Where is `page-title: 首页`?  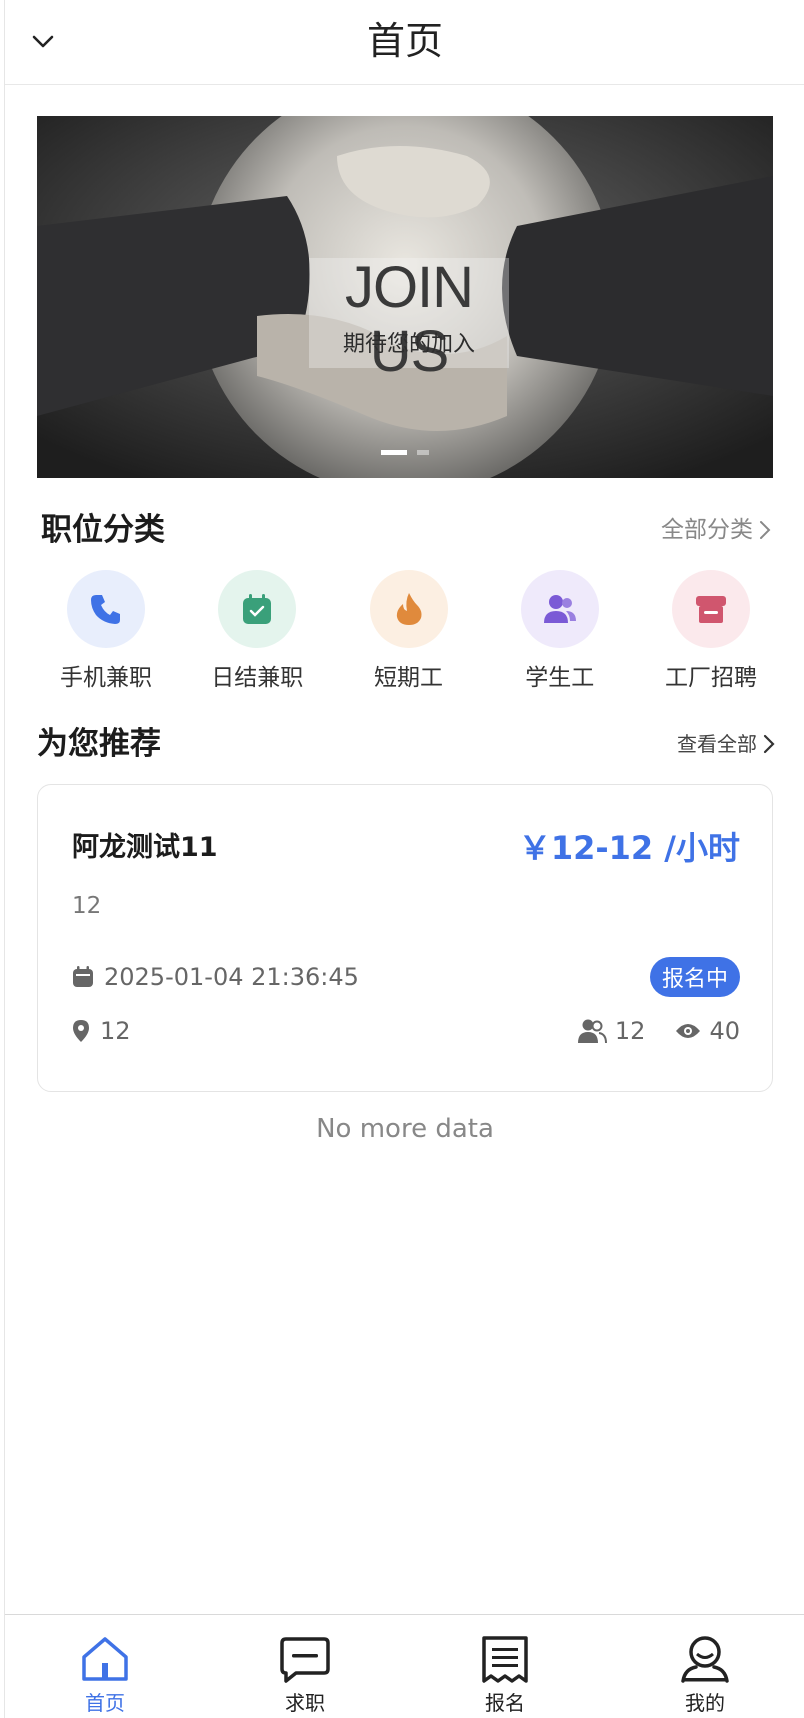 page-title: 首页 is located at coordinates (404, 41).